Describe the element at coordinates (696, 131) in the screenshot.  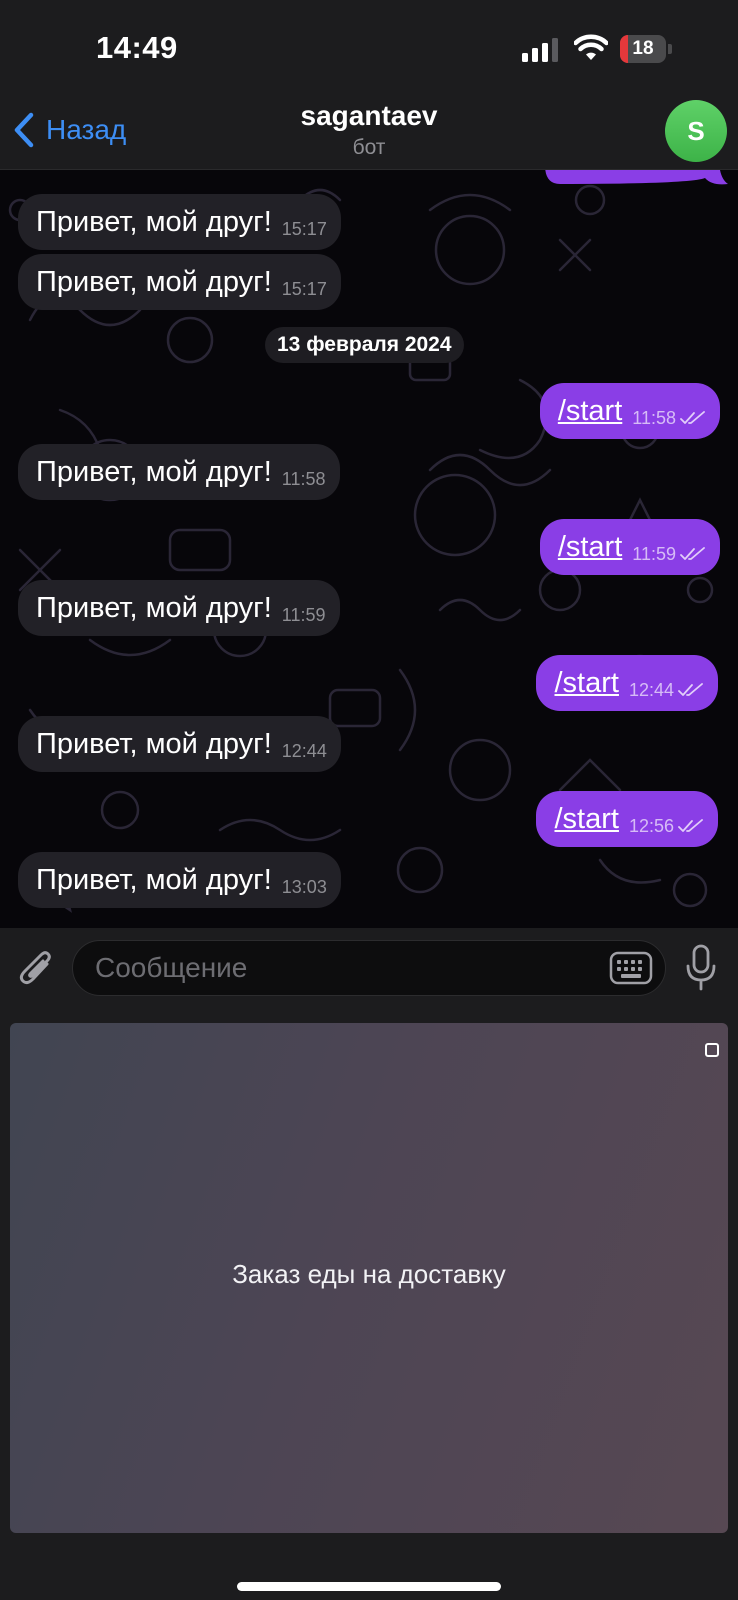
I see `avatar: S` at that location.